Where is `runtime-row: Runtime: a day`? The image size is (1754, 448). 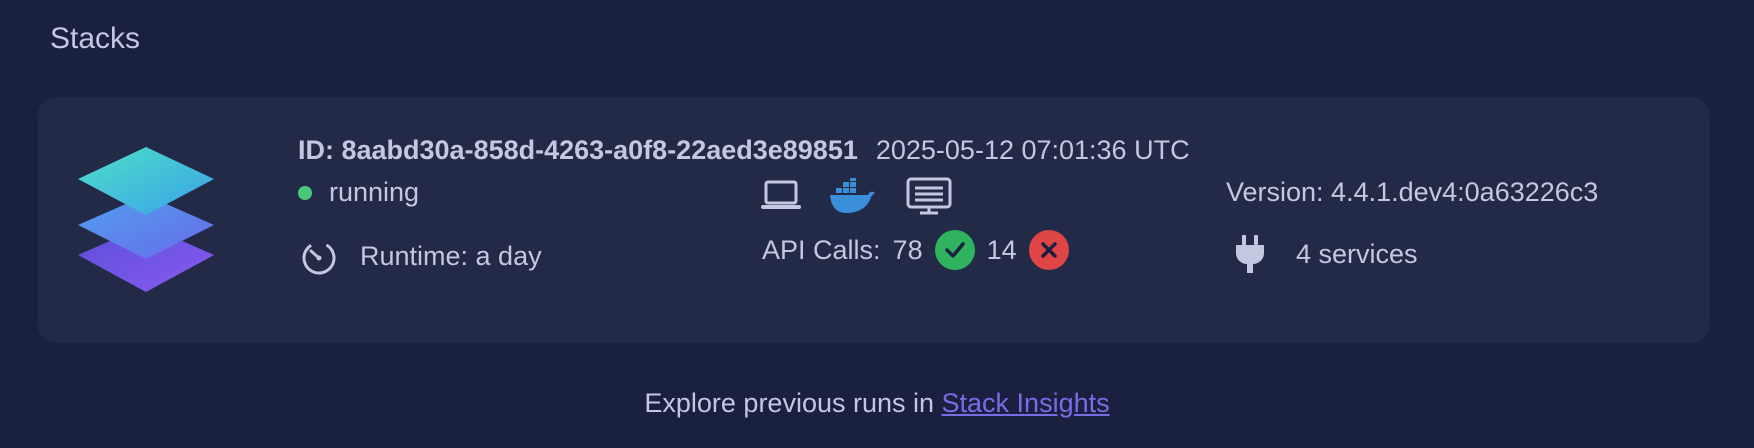
runtime-row: Runtime: a day is located at coordinates (420, 256).